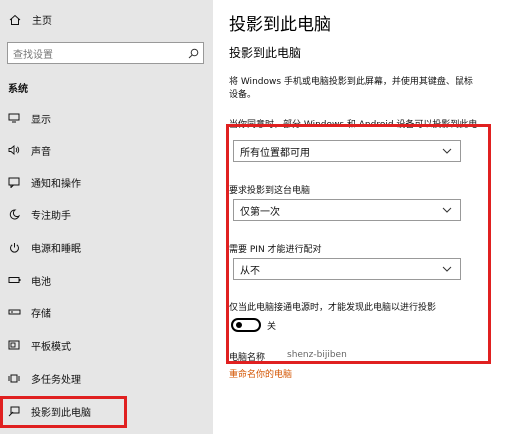 This screenshot has height=434, width=515. Describe the element at coordinates (42, 21) in the screenshot. I see `home-label: 主页` at that location.